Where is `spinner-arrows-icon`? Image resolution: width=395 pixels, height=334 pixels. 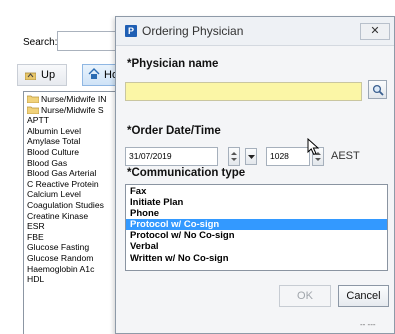 spinner-arrows-icon is located at coordinates (234, 156).